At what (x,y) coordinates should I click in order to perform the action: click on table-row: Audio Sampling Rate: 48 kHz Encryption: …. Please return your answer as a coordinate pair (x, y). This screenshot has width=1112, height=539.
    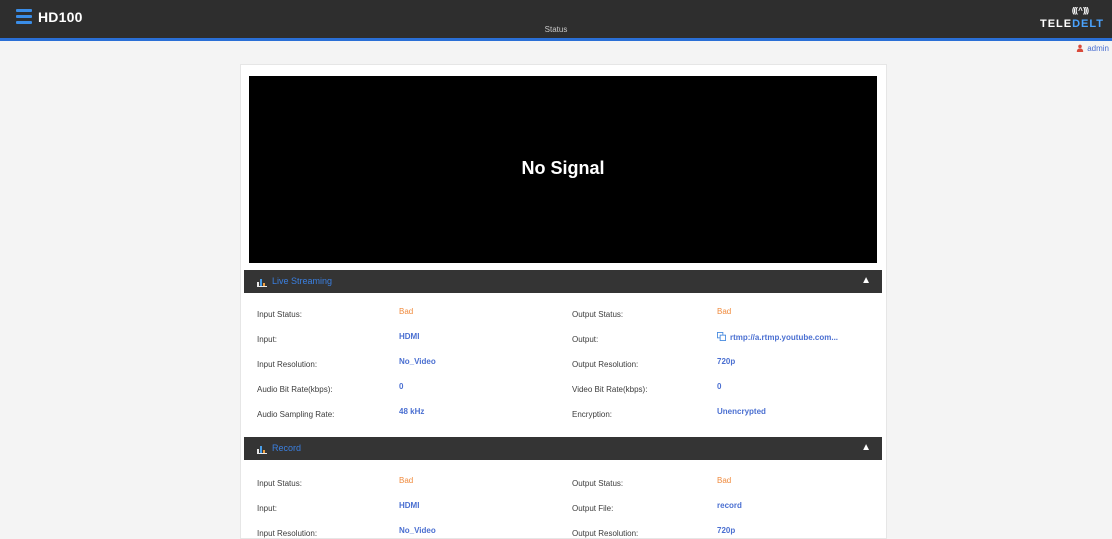
    Looking at the image, I should click on (563, 420).